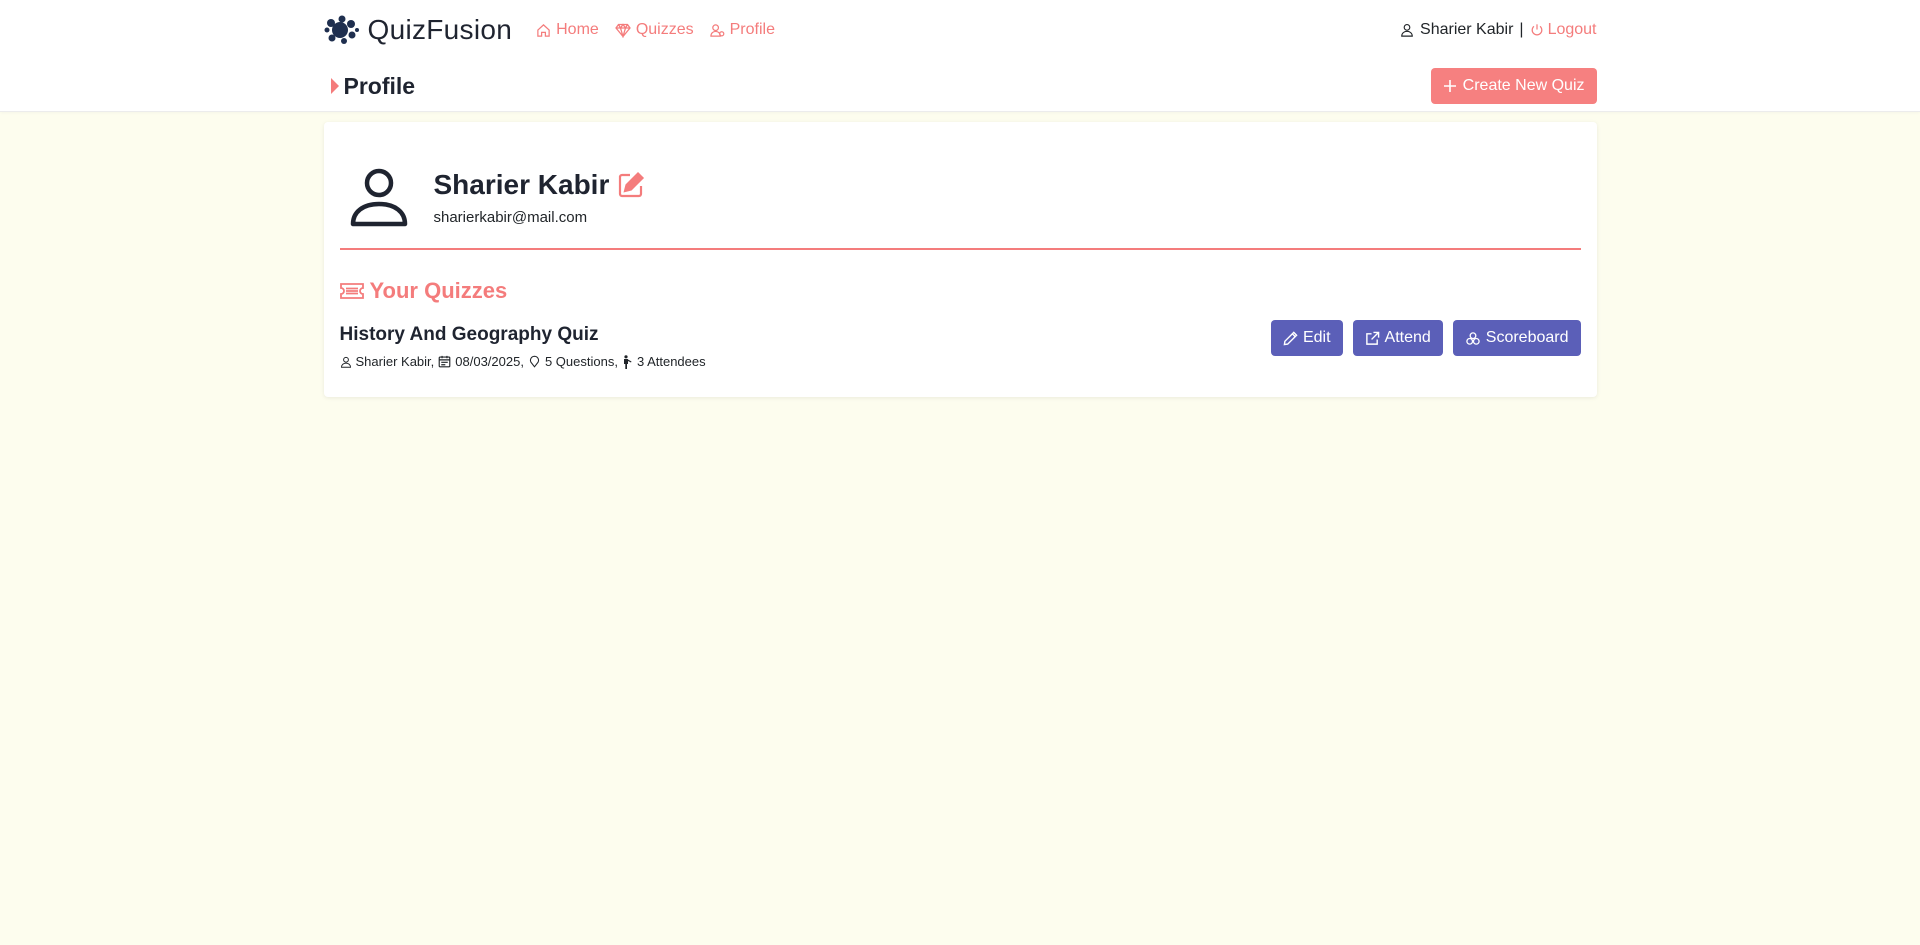 Image resolution: width=1920 pixels, height=945 pixels. What do you see at coordinates (444, 361) in the screenshot?
I see `calendar-icon` at bounding box center [444, 361].